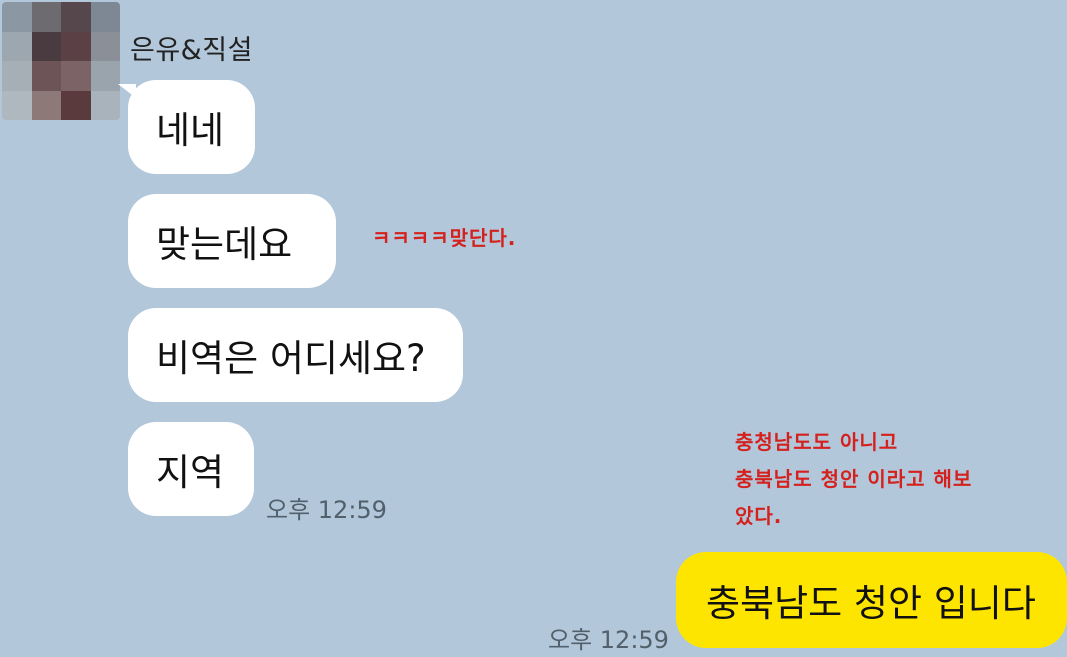 This screenshot has width=1067, height=657. What do you see at coordinates (191, 50) in the screenshot?
I see `sender-name: 은유&직설` at bounding box center [191, 50].